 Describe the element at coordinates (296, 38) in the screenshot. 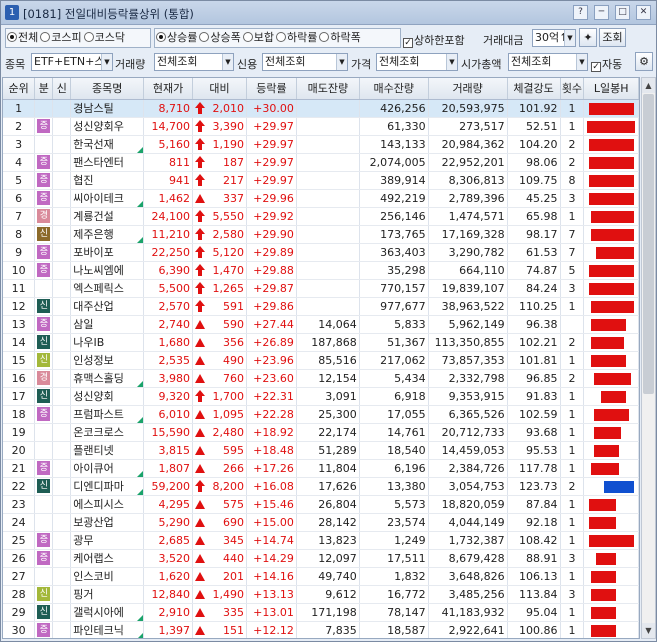

I see `sort-option-fall-rate: 하락률` at that location.